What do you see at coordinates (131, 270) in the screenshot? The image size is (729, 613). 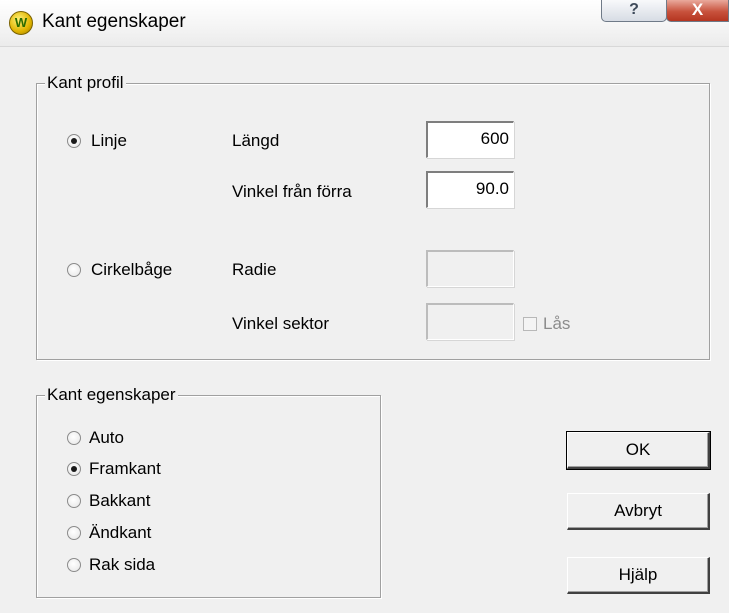 I see `cirkelbage-label: Cirkelbåge` at bounding box center [131, 270].